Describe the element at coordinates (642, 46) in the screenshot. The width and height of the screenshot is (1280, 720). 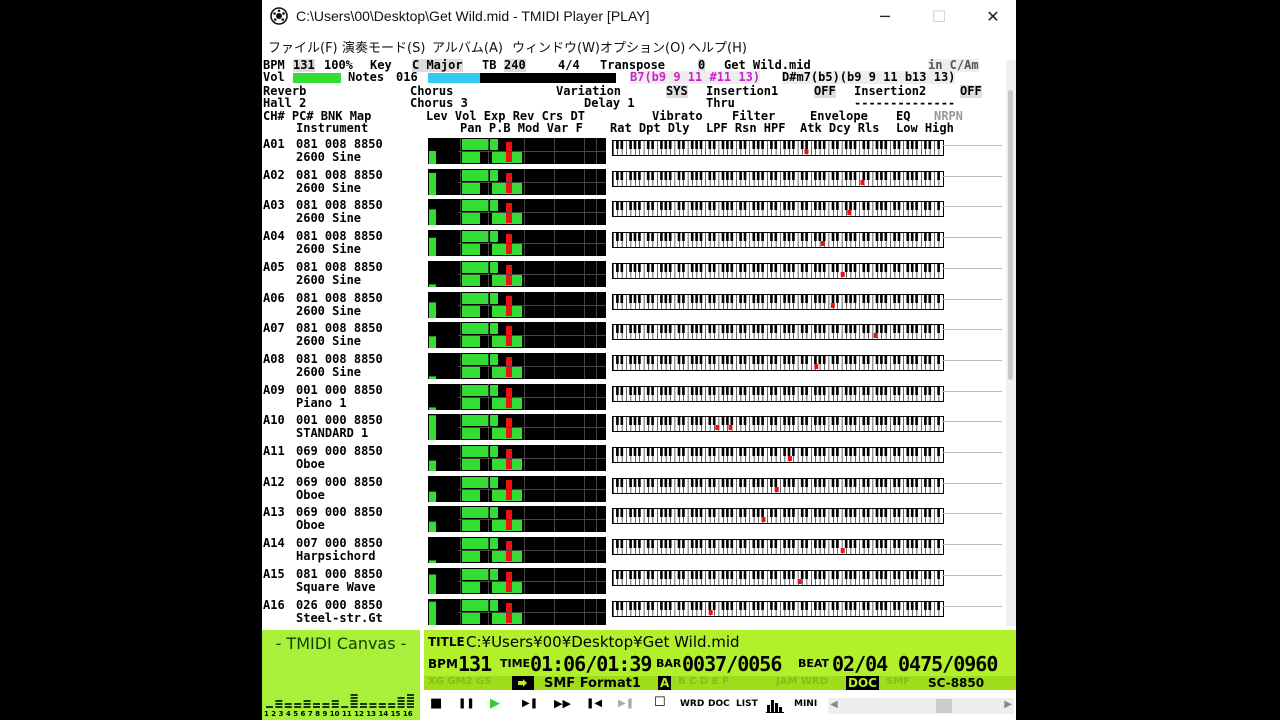
I see `menu-options: オプション(O)` at that location.